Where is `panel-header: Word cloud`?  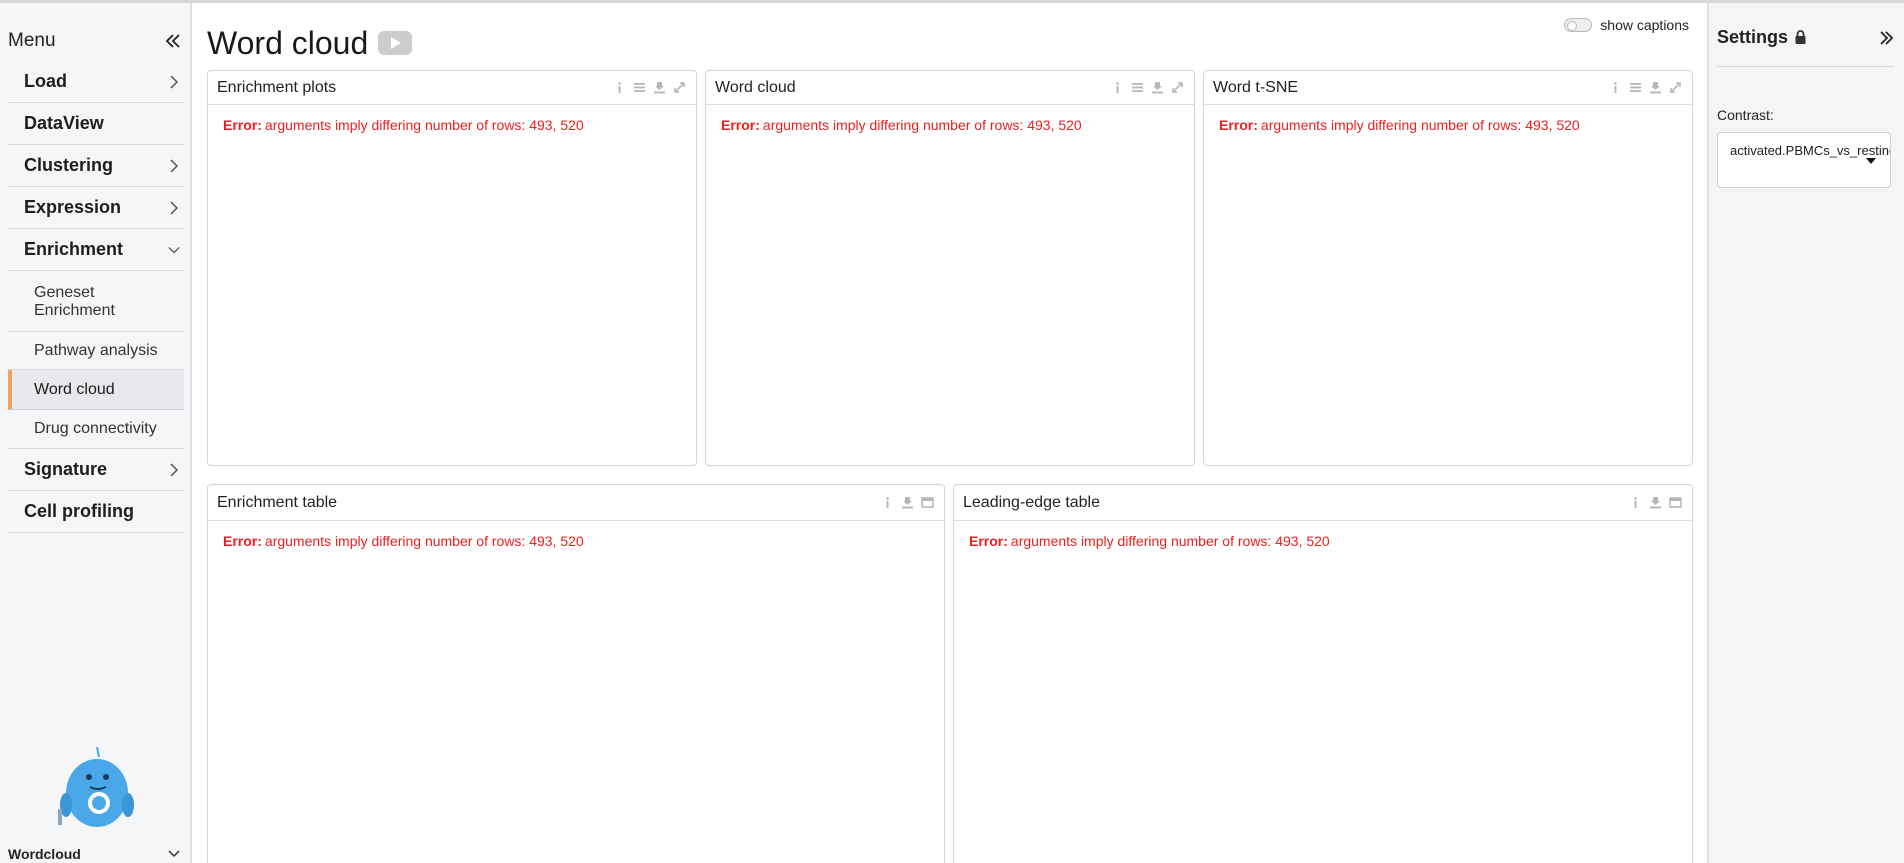
panel-header: Word cloud is located at coordinates (950, 88).